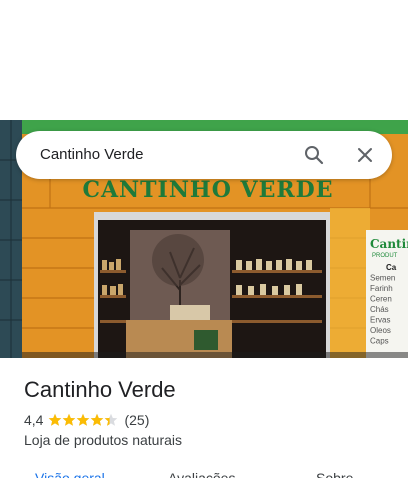 The image size is (408, 478). Describe the element at coordinates (385, 256) in the screenshot. I see `side-sign-subtitle: PRODUT` at that location.